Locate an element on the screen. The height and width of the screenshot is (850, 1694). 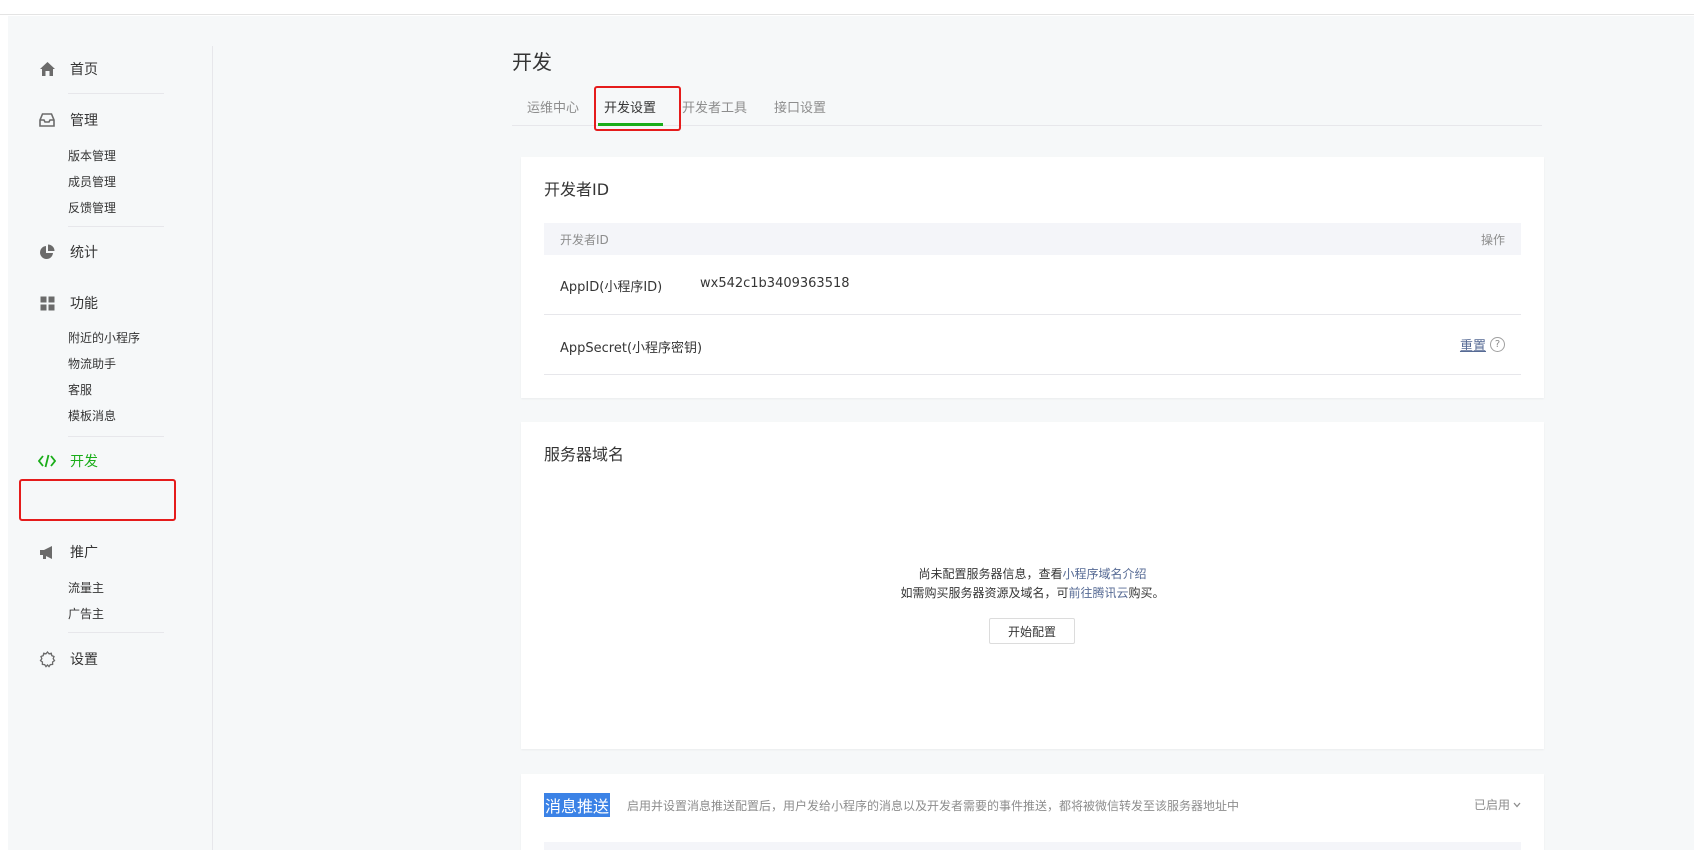
appid-value: wx542c1b3409363518 is located at coordinates (775, 283).